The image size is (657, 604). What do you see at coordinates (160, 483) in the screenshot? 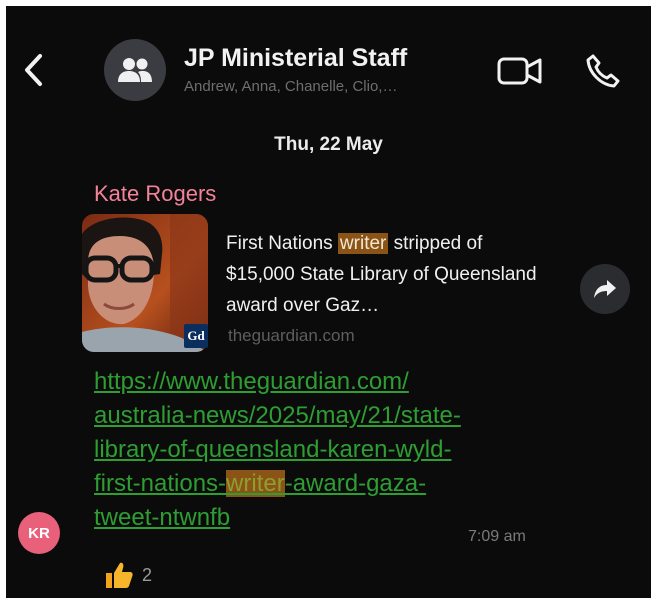
I see `link-text: first-nations-` at bounding box center [160, 483].